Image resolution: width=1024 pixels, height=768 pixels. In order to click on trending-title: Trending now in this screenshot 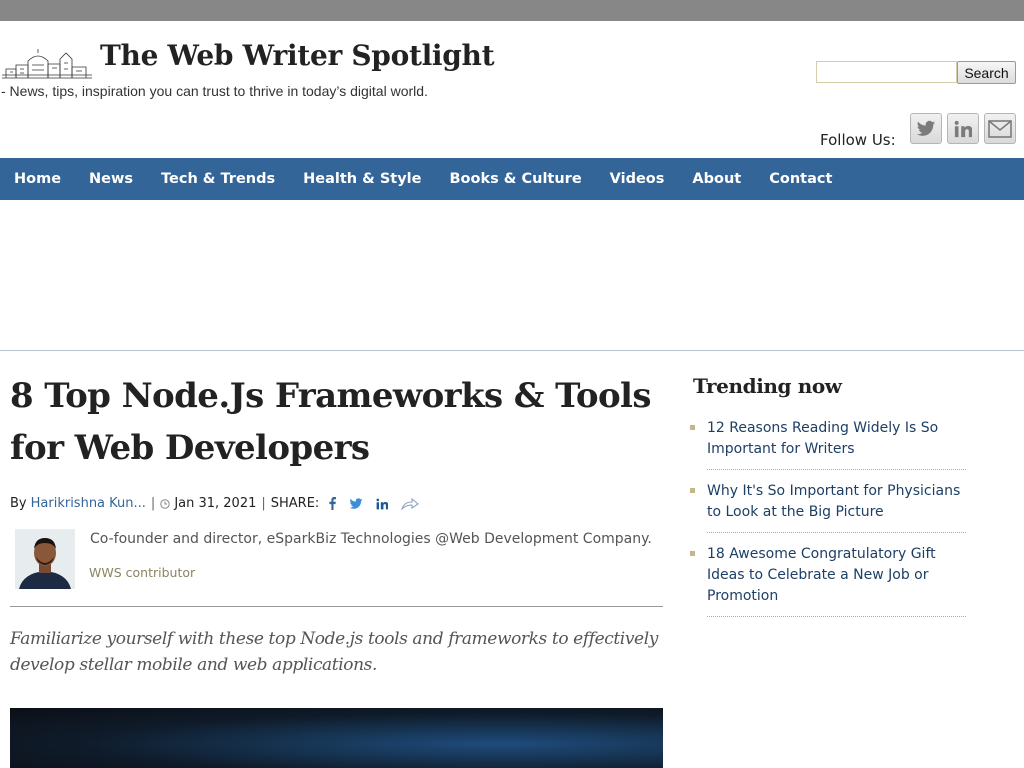, I will do `click(767, 386)`.